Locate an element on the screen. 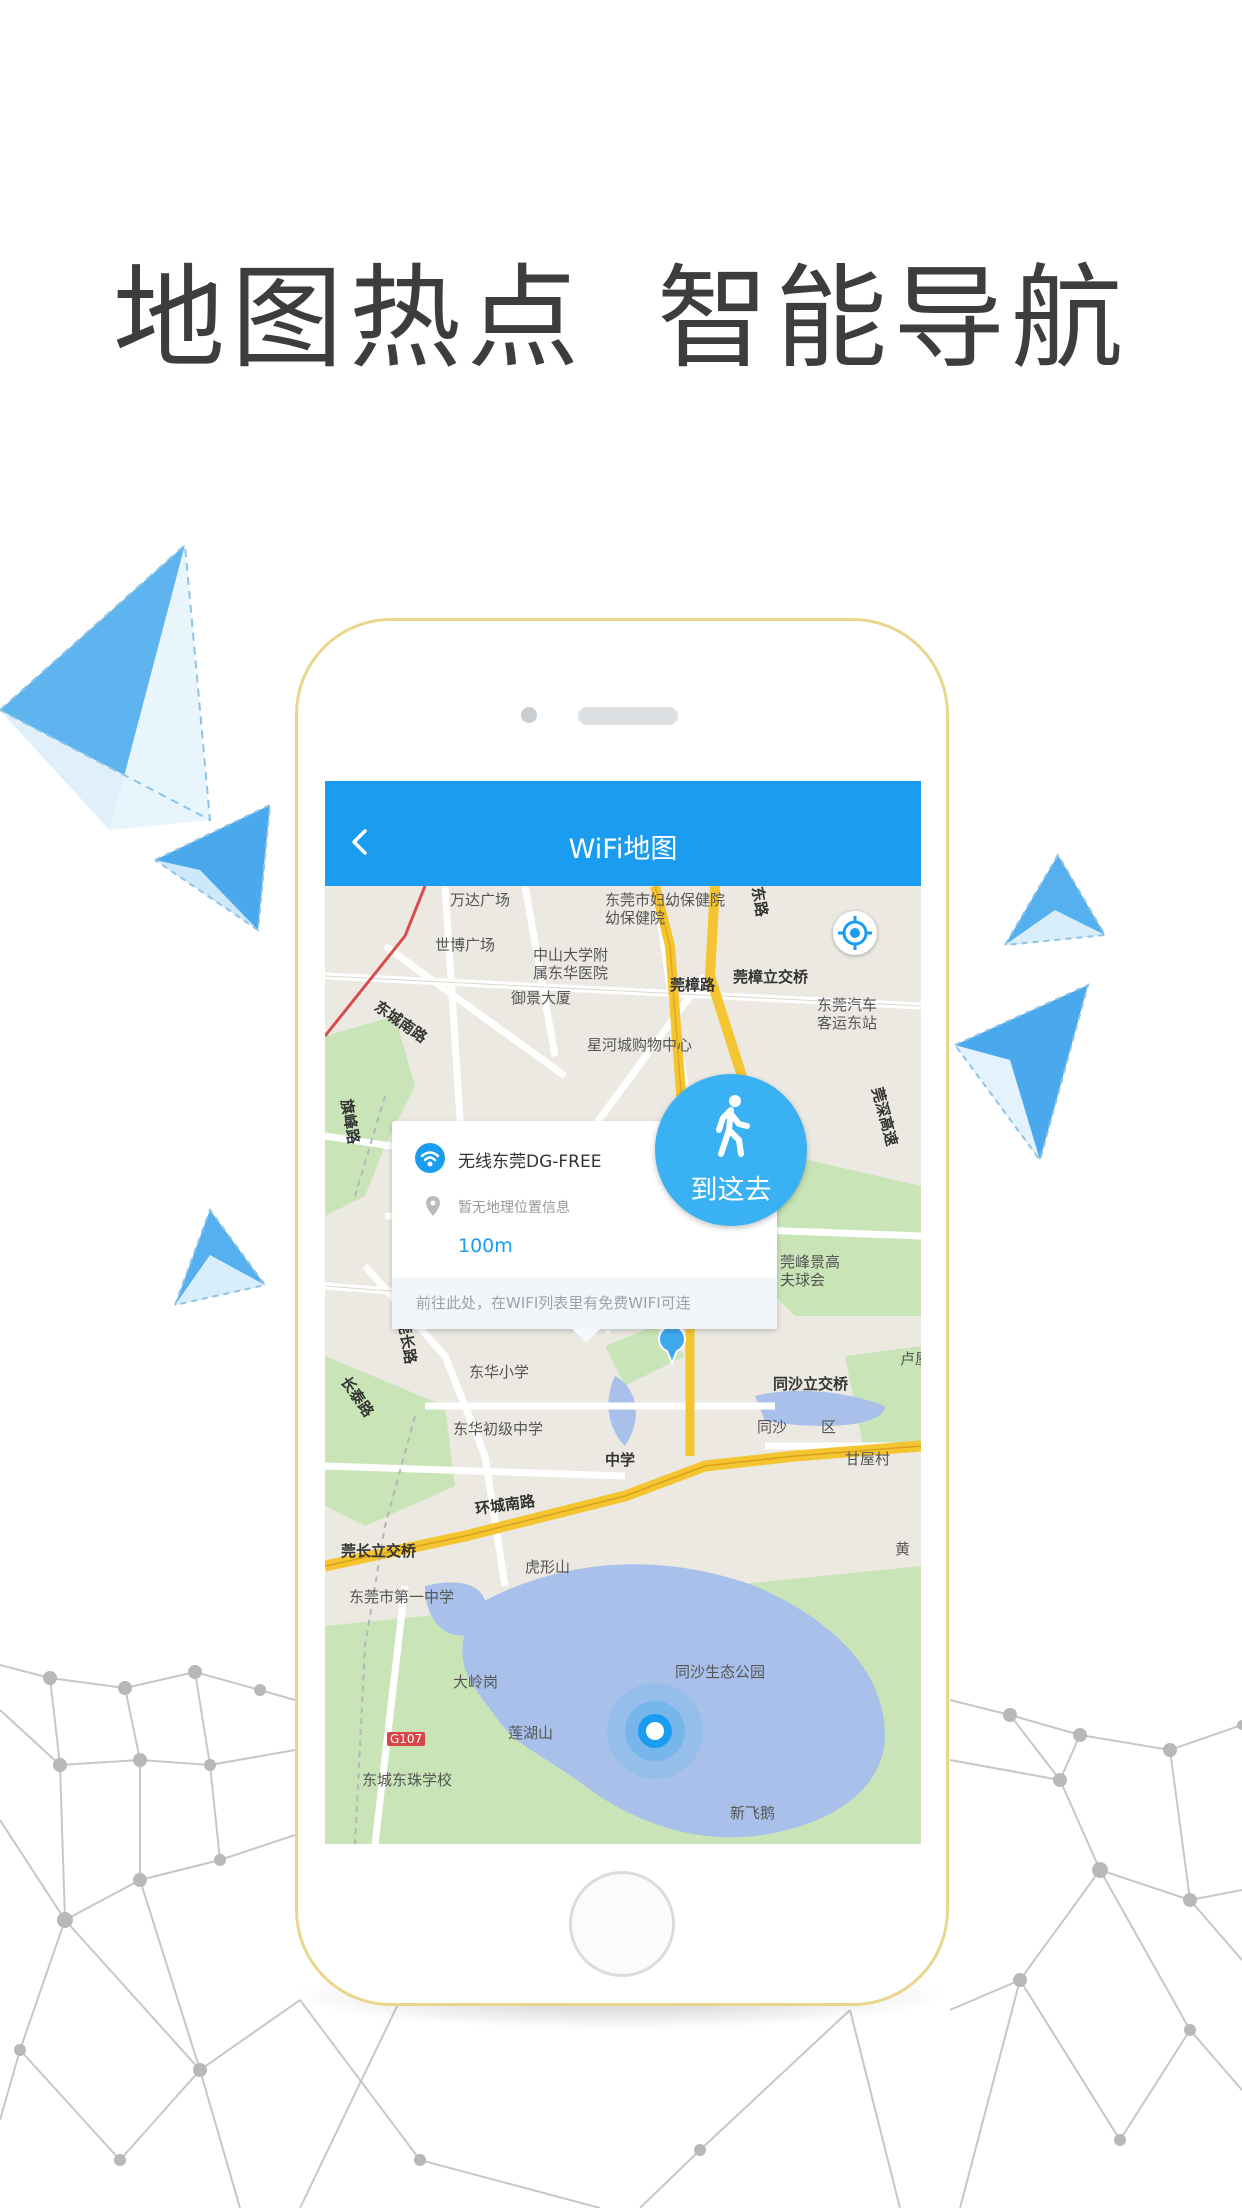 This screenshot has height=2208, width=1242. map-label-eco-park: 同沙生态公园 is located at coordinates (720, 1672).